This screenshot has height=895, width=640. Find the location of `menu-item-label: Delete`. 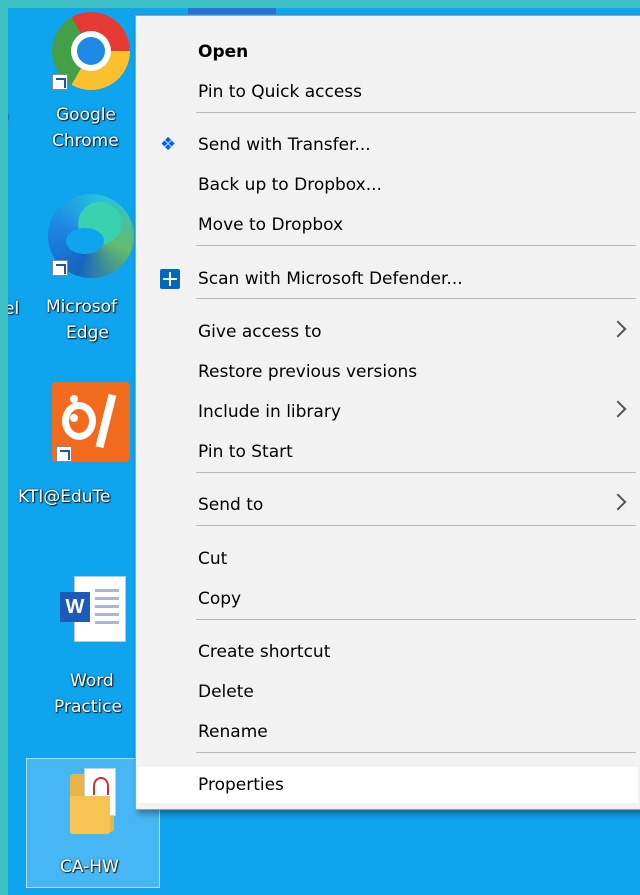

menu-item-label: Delete is located at coordinates (226, 692).